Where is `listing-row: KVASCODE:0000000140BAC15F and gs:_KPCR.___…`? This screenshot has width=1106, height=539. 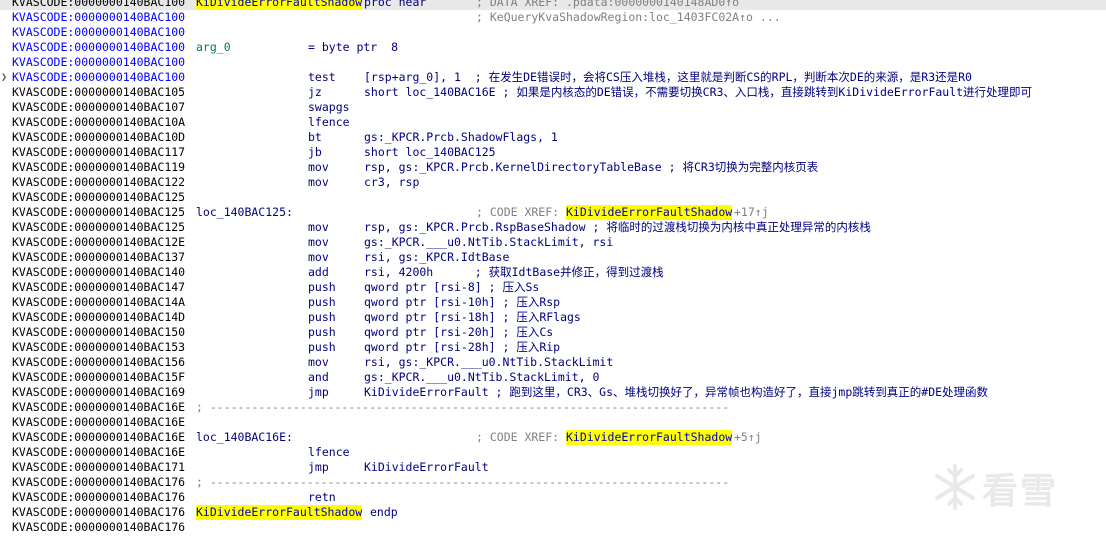
listing-row: KVASCODE:0000000140BAC15F and gs:_KPCR.___… is located at coordinates (553, 377).